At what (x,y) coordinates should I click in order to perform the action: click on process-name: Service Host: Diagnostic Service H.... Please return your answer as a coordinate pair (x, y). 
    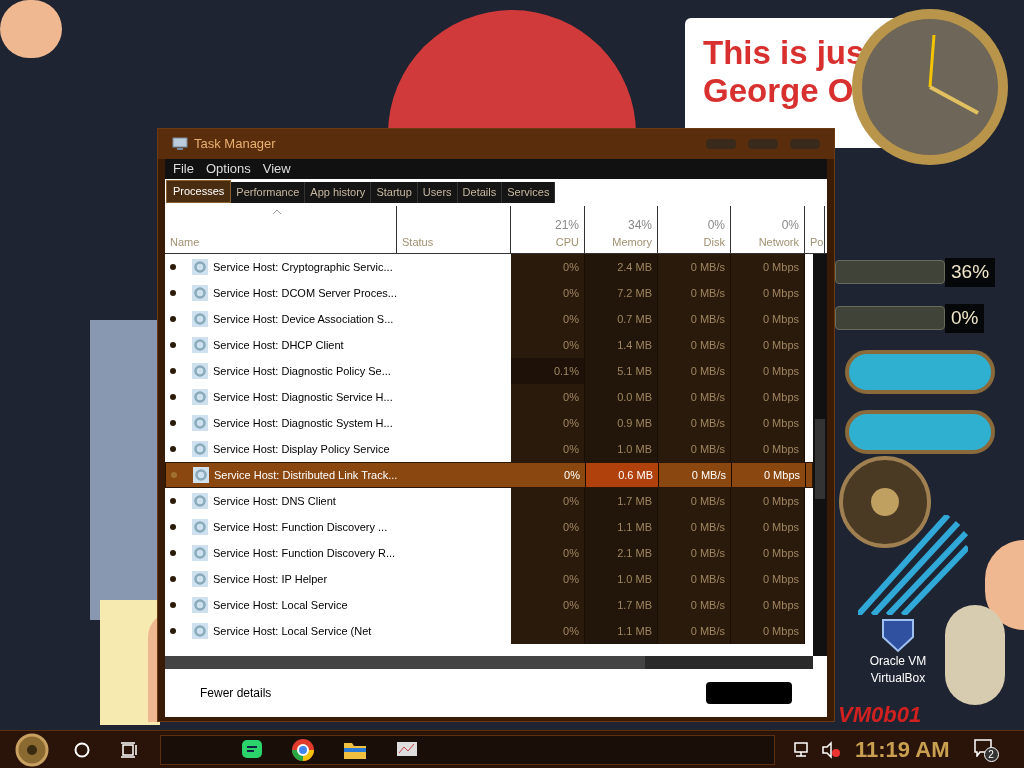
    Looking at the image, I should click on (303, 397).